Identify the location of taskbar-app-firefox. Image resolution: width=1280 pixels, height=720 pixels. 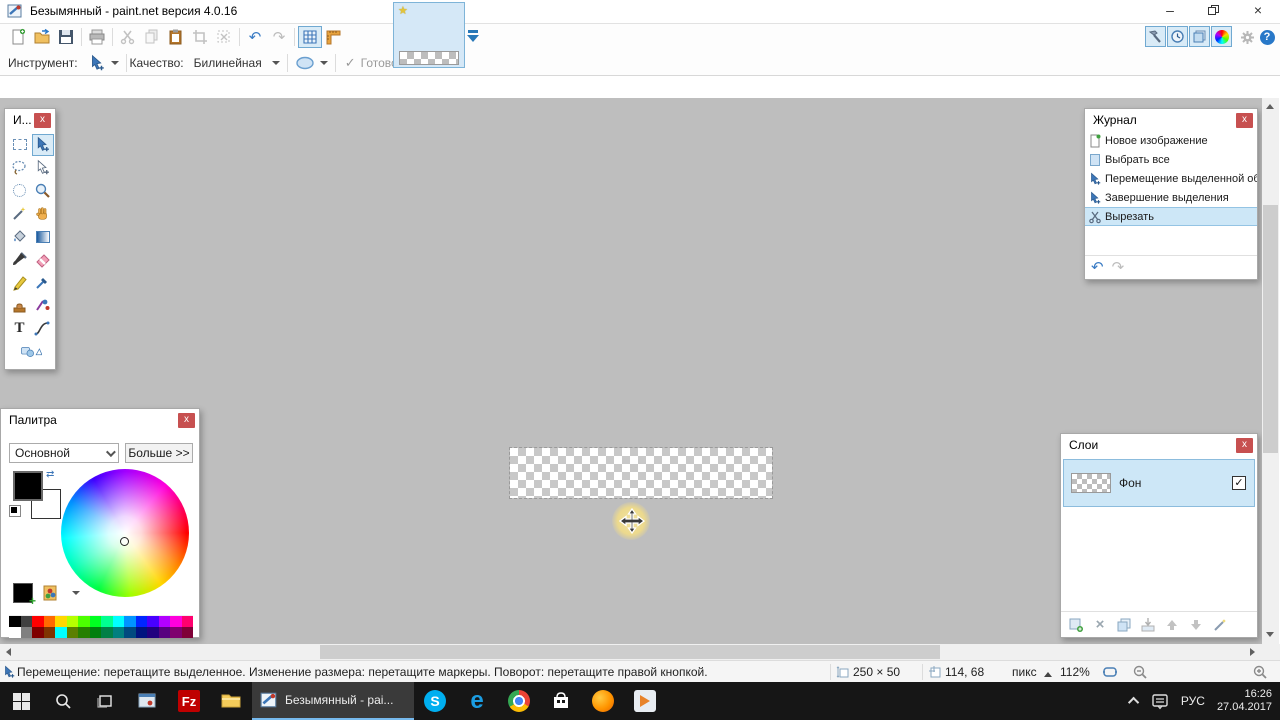
(603, 701).